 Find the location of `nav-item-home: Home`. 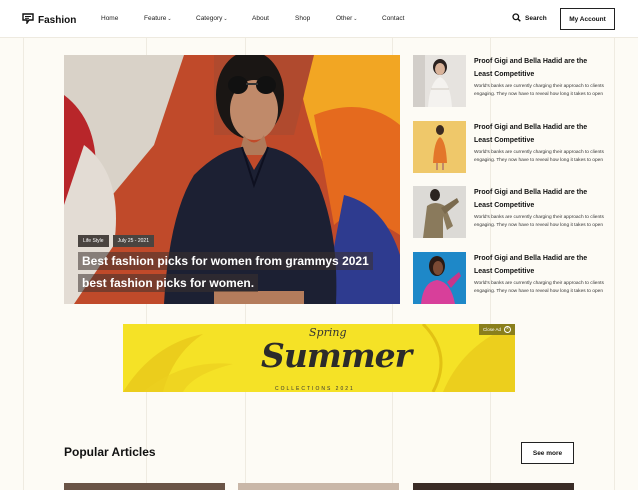

nav-item-home: Home is located at coordinates (109, 18).